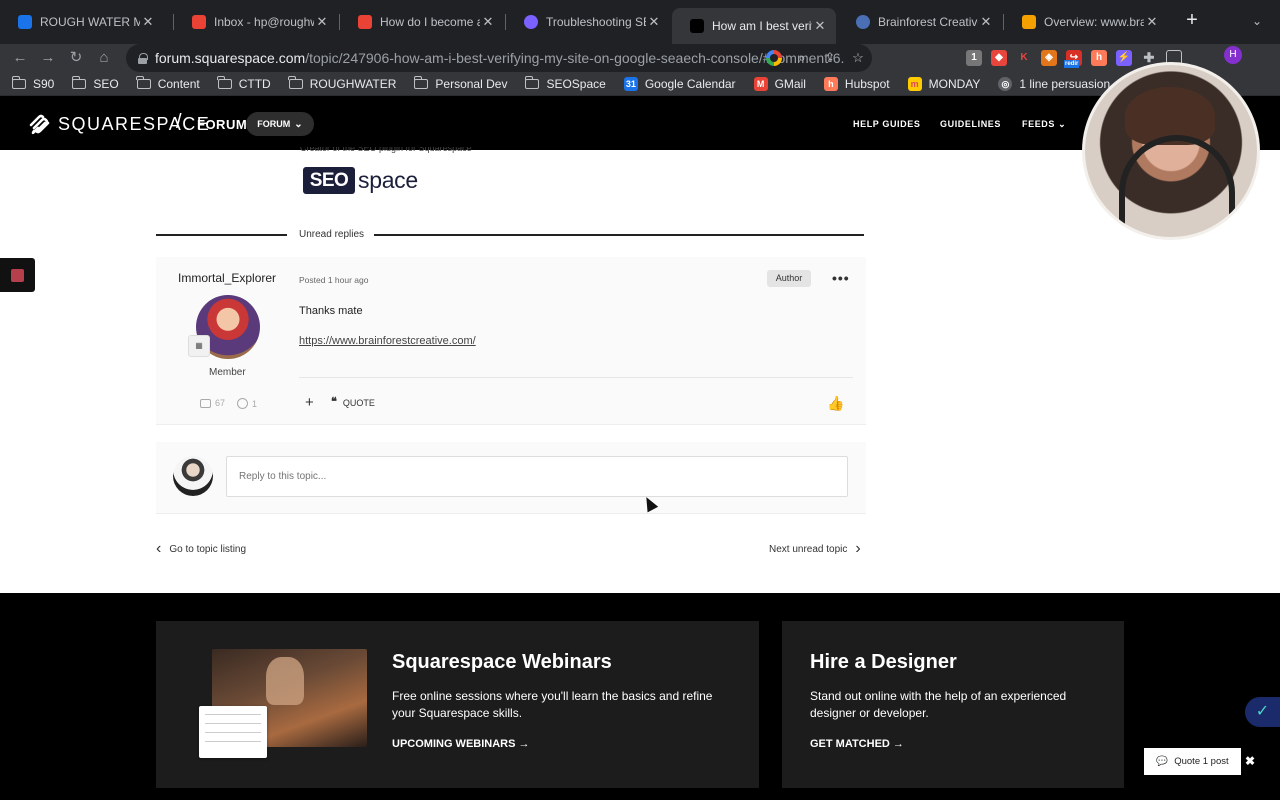 The width and height of the screenshot is (1280, 800). I want to click on tab-title: Overview: www.brain, so click(1094, 22).